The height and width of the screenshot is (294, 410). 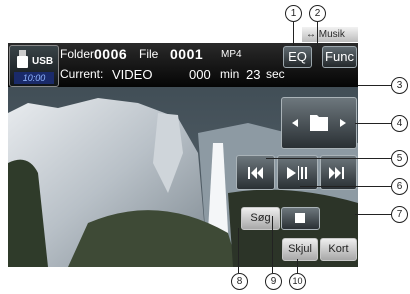 What do you see at coordinates (275, 74) in the screenshot?
I see `sec-label: sec` at bounding box center [275, 74].